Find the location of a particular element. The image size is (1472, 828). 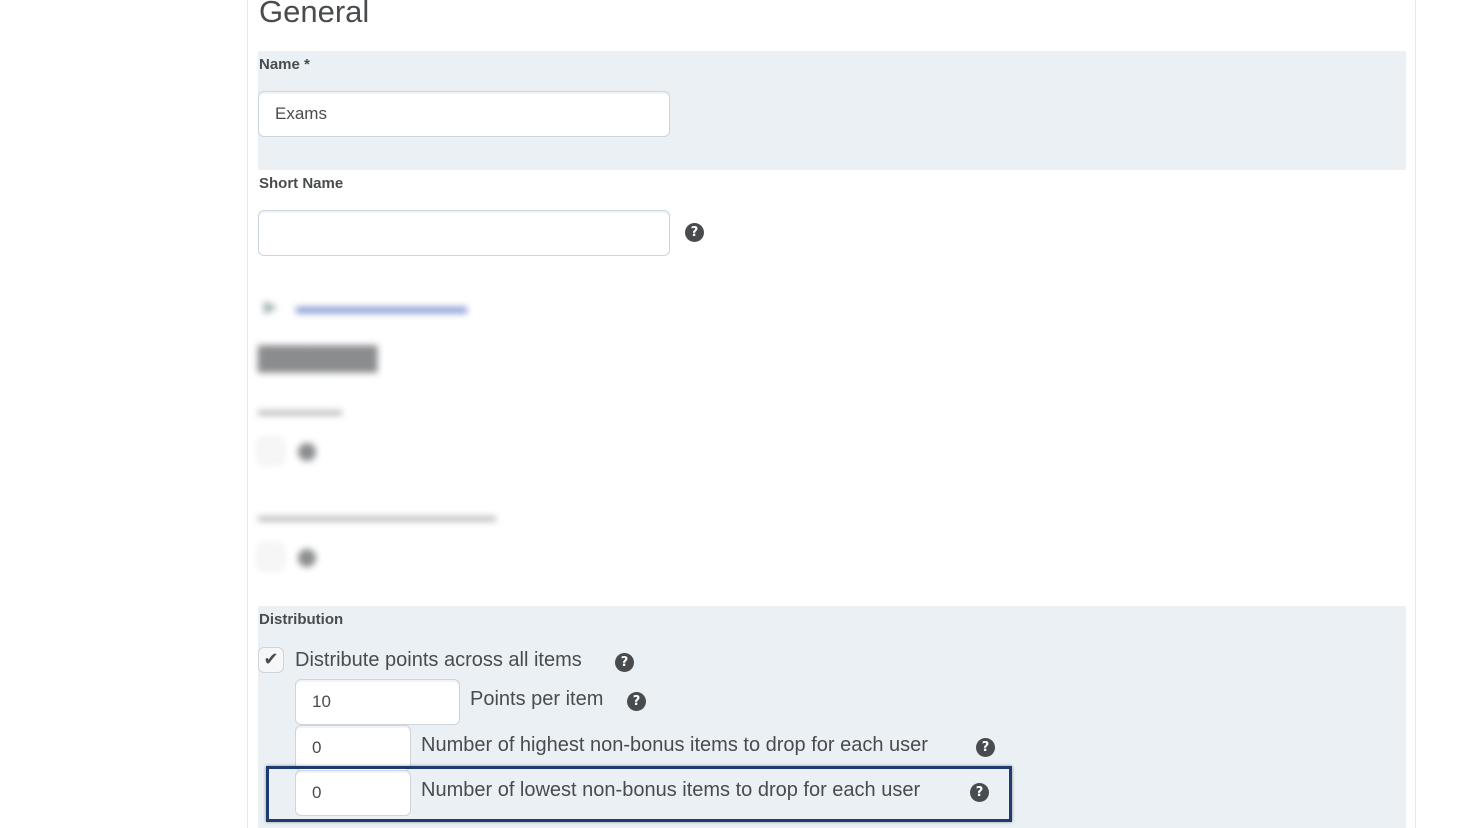

distribute-help-icon: ? is located at coordinates (624, 662).